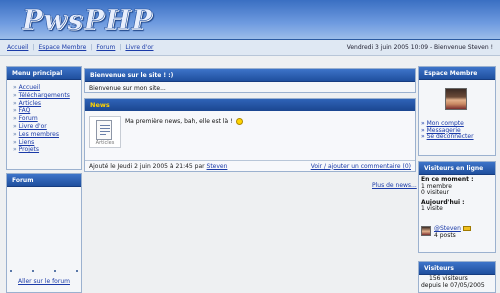 This screenshot has width=500, height=293. What do you see at coordinates (457, 73) in the screenshot?
I see `member-space-title: Espace Membre` at bounding box center [457, 73].